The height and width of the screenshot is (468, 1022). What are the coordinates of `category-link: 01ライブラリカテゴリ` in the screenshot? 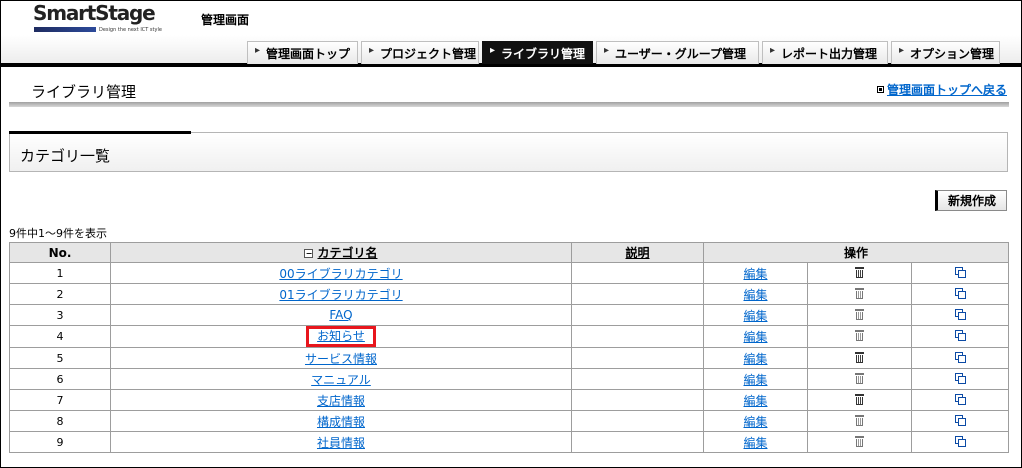 It's located at (340, 295).